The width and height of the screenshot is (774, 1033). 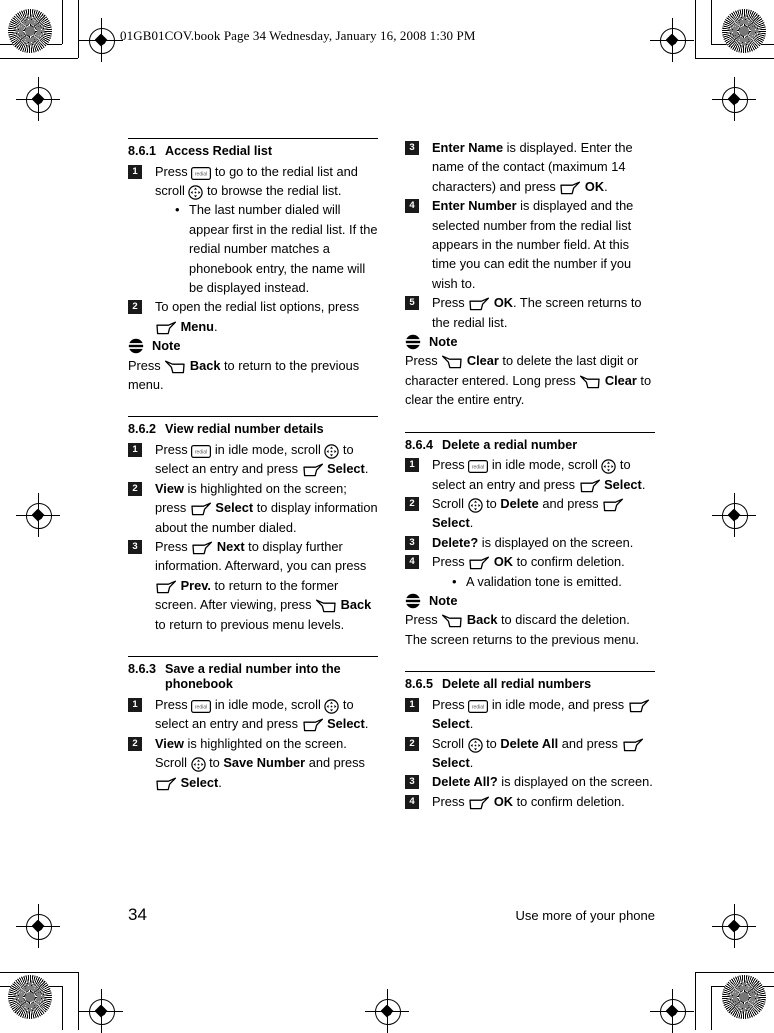 I want to click on step-item: 2 Scroll to Delete All and press Select., so click(x=530, y=753).